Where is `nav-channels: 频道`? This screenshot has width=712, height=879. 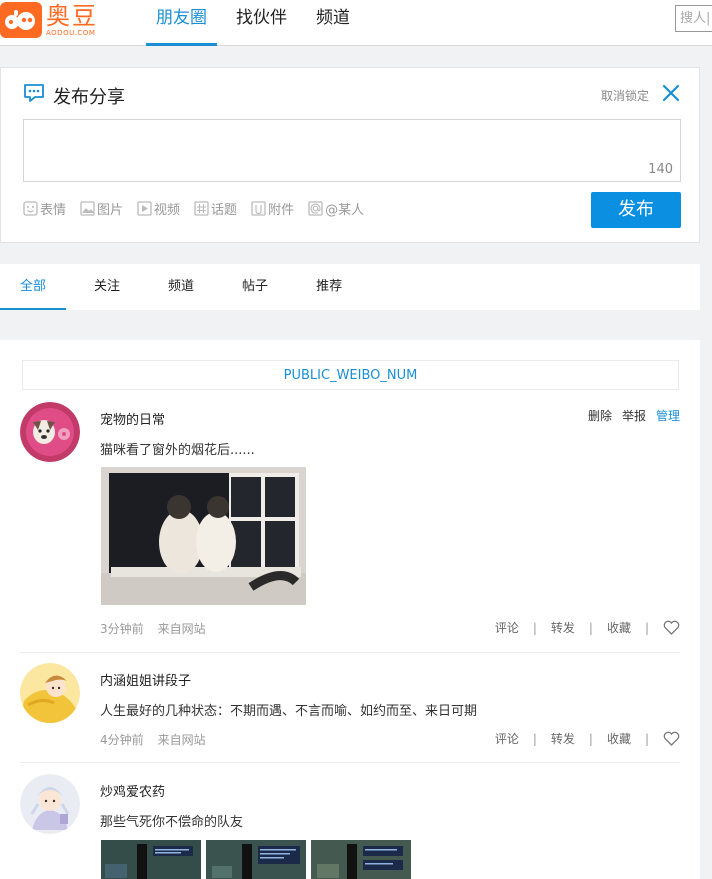
nav-channels: 频道 is located at coordinates (333, 23).